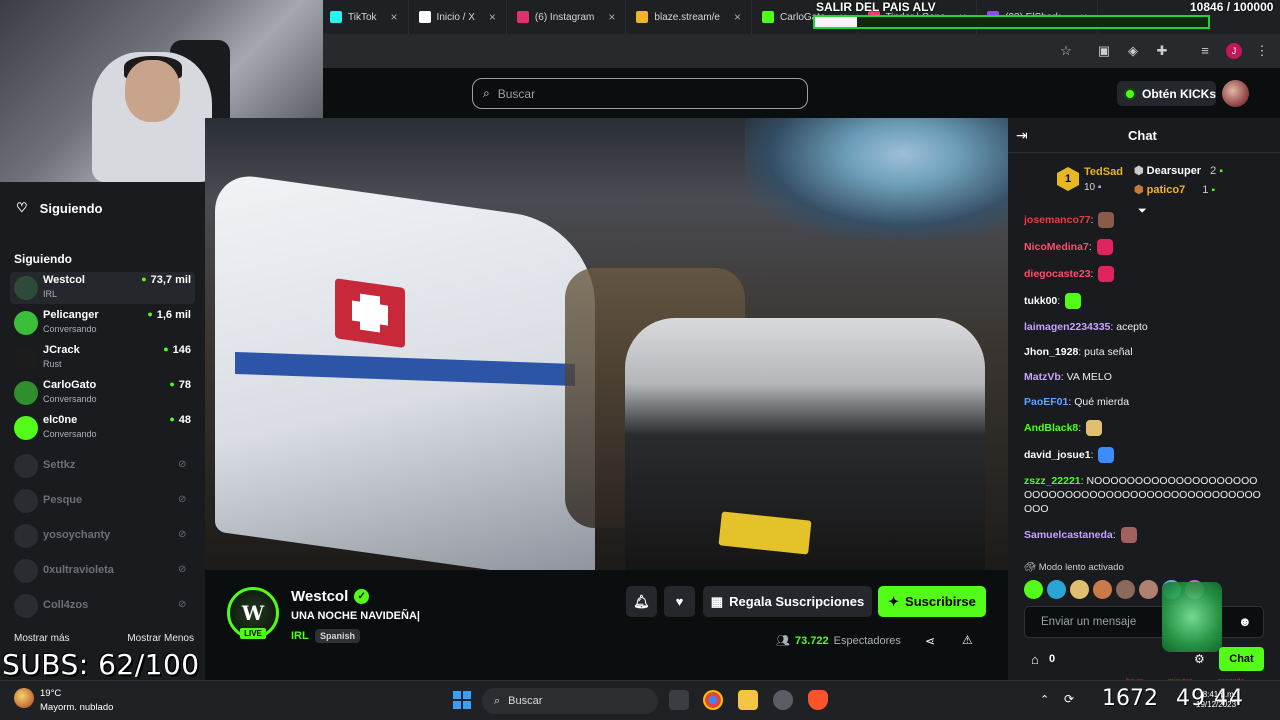 This screenshot has height=720, width=1280. What do you see at coordinates (1042, 377) in the screenshot?
I see `chat-username: MatzVb` at bounding box center [1042, 377].